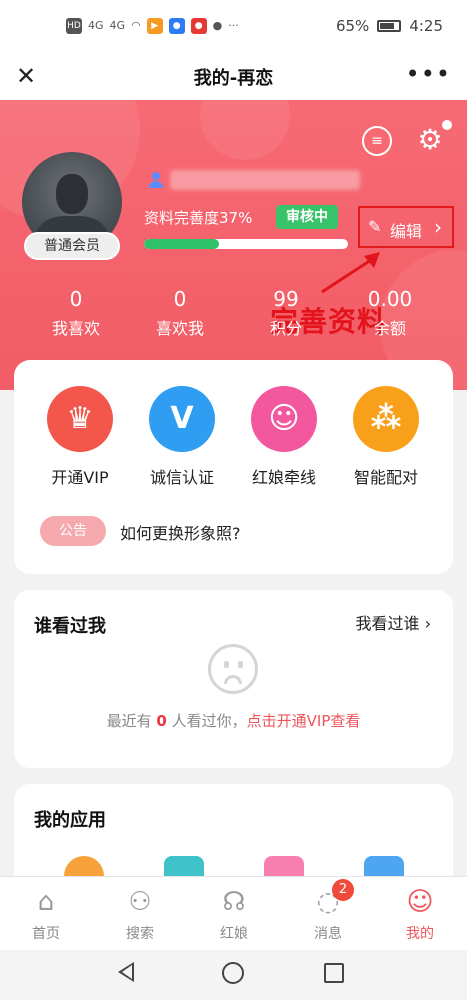 This screenshot has height=1000, width=467. What do you see at coordinates (140, 934) in the screenshot?
I see `tab-label: 搜索` at bounding box center [140, 934].